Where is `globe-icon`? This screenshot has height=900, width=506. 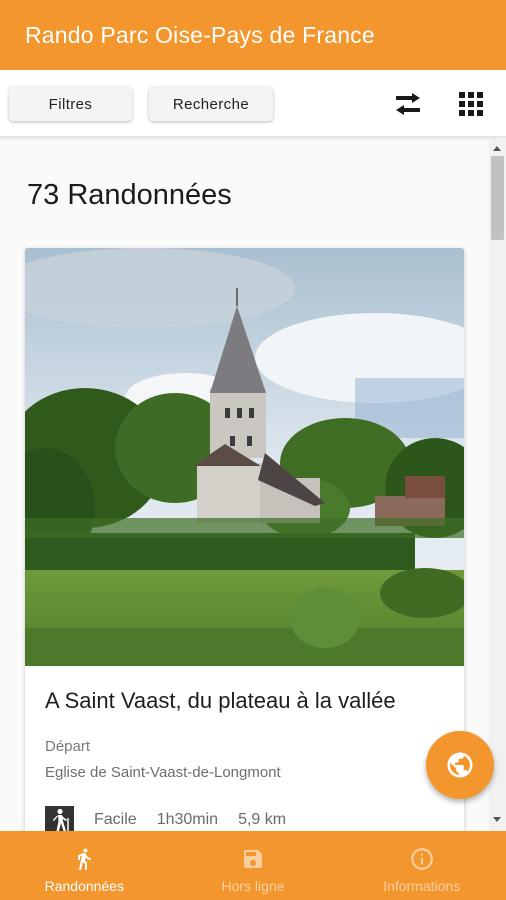 globe-icon is located at coordinates (460, 765).